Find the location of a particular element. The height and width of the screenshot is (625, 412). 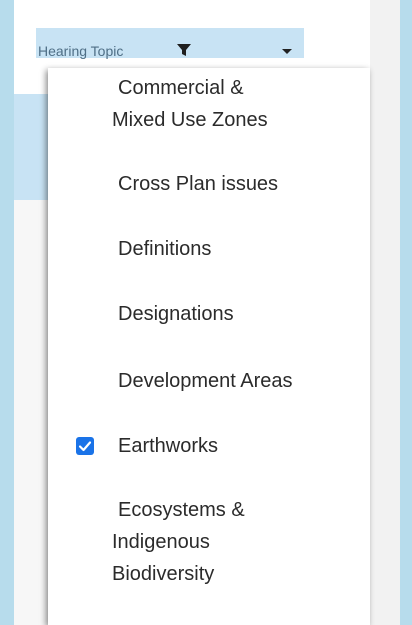

dropdown-item-earthworks: Earthworks is located at coordinates (209, 446).